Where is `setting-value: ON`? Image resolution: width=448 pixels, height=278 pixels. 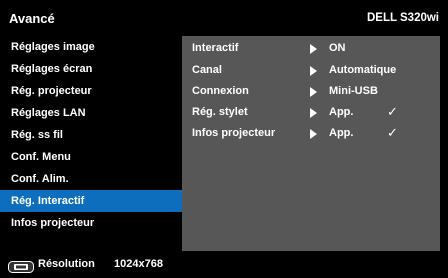
setting-value: ON is located at coordinates (337, 48).